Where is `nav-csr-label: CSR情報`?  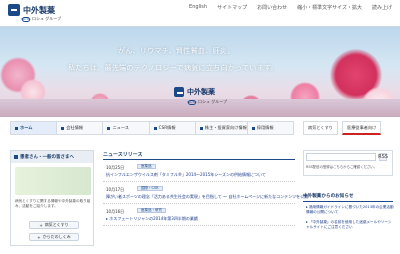
nav-csr-label: CSR情報 is located at coordinates (167, 127).